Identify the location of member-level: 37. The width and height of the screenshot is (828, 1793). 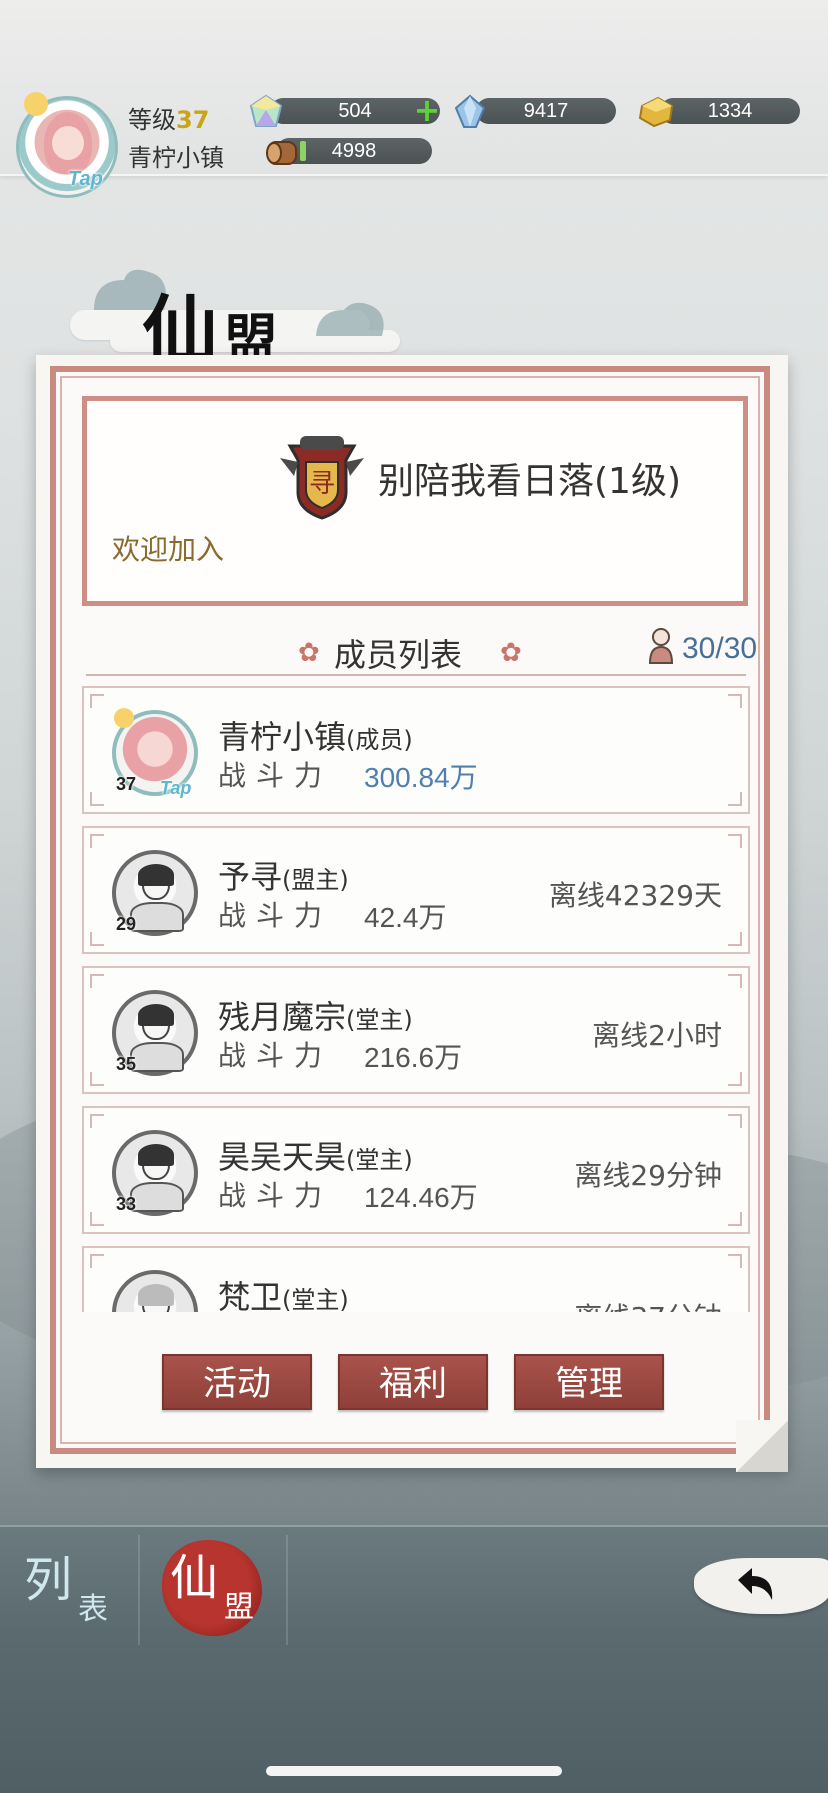
(126, 784).